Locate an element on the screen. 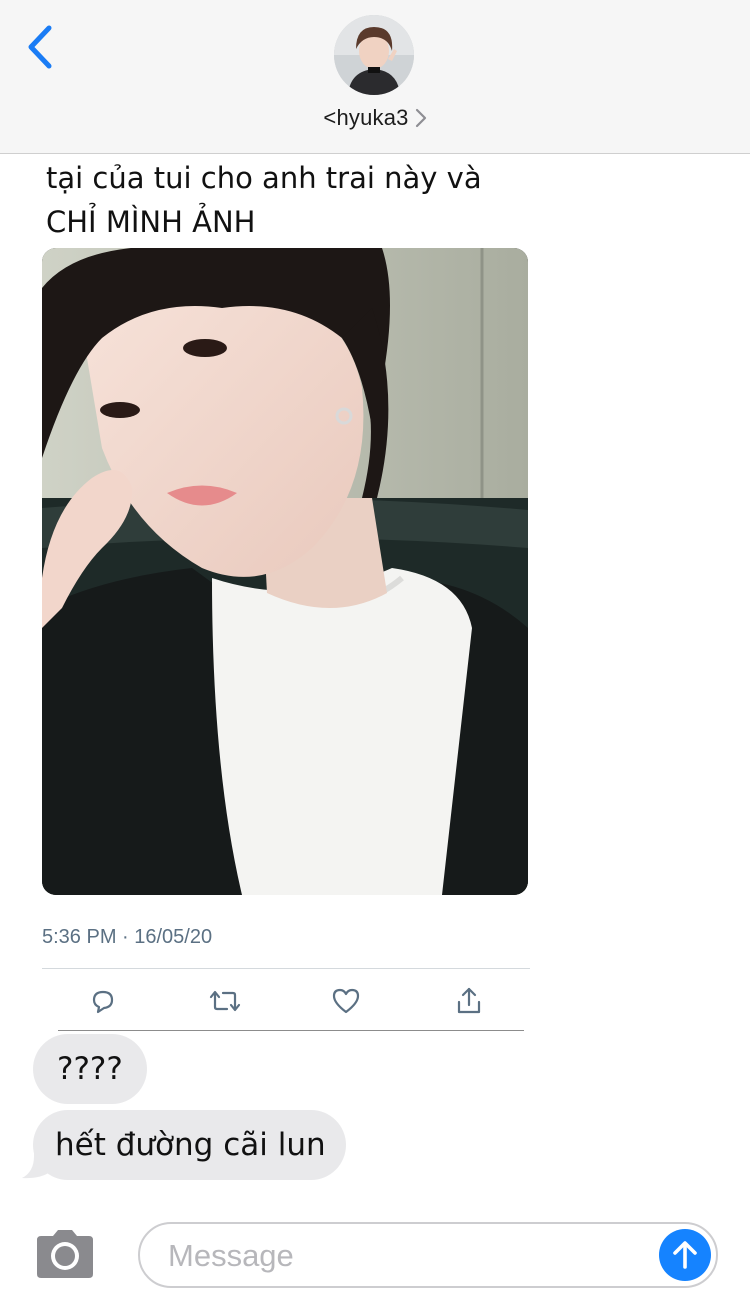  contact-title: <hyuka3 is located at coordinates (375, 118).